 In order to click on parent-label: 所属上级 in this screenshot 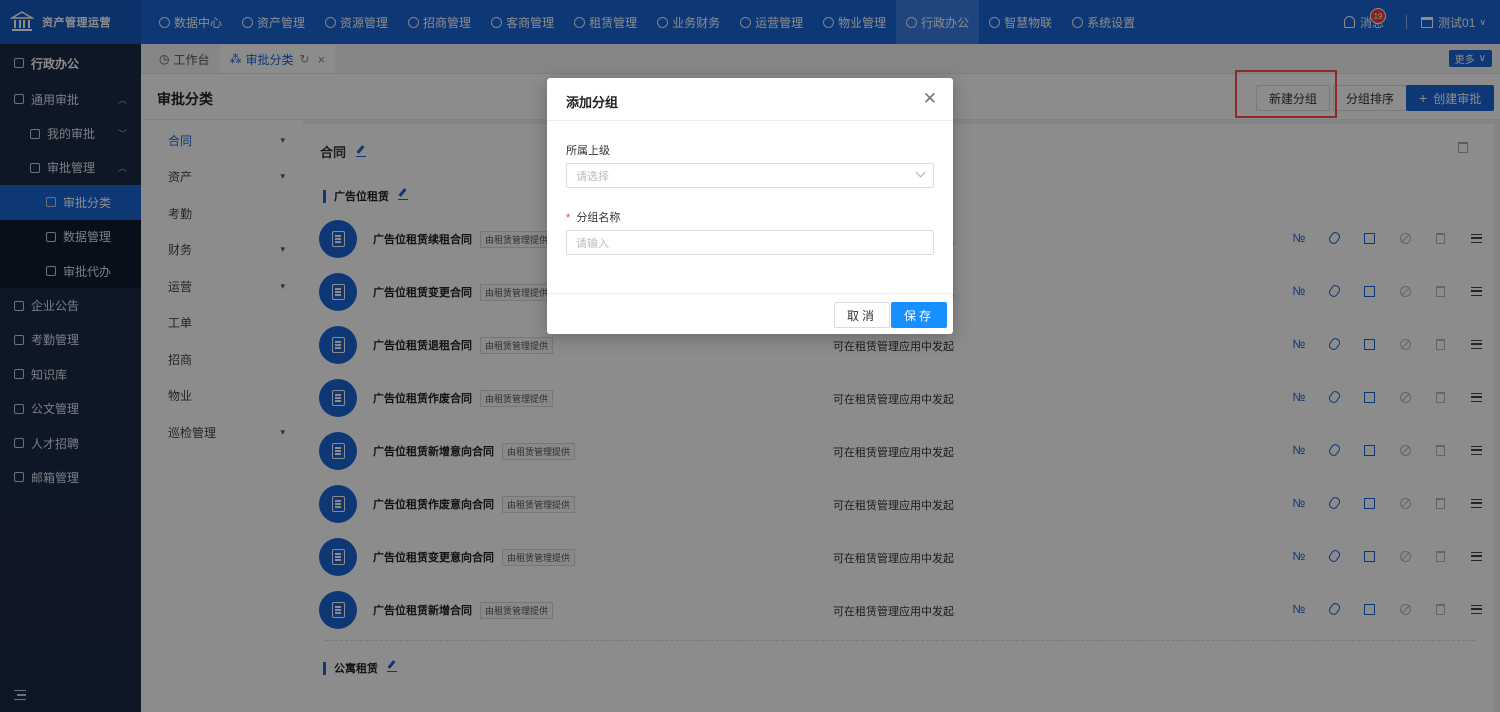, I will do `click(588, 151)`.